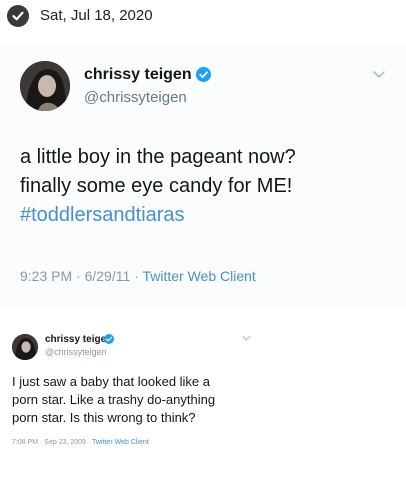 This screenshot has height=500, width=406. Describe the element at coordinates (158, 157) in the screenshot. I see `tweet-text-line: a little boy in the pageant now?` at that location.